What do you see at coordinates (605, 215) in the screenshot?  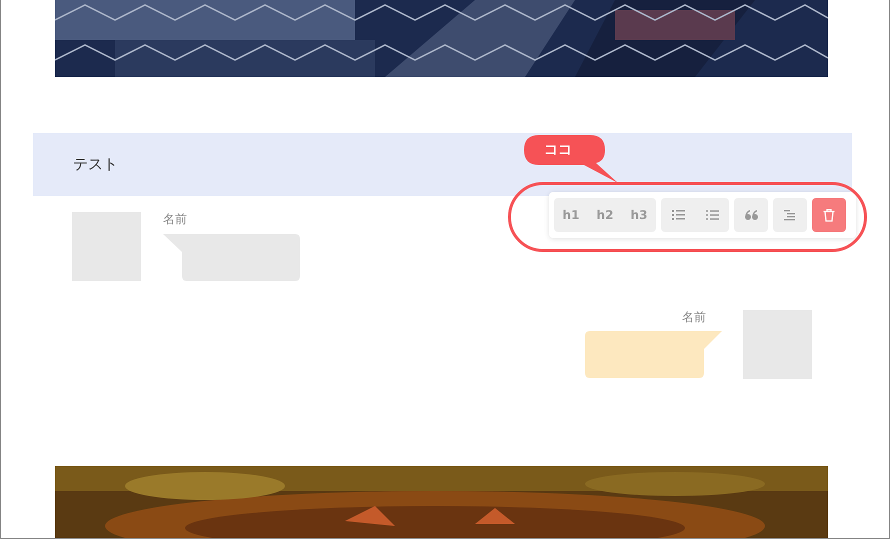 I see `heading-button: h2` at bounding box center [605, 215].